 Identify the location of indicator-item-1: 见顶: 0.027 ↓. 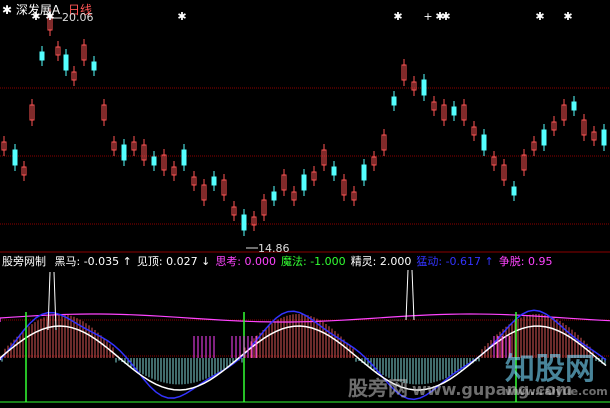
(173, 261).